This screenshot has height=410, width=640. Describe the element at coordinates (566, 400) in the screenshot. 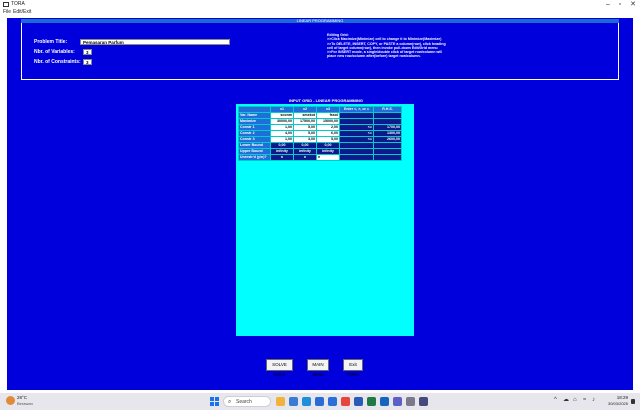

I see `onedrive-icon: ☁` at that location.